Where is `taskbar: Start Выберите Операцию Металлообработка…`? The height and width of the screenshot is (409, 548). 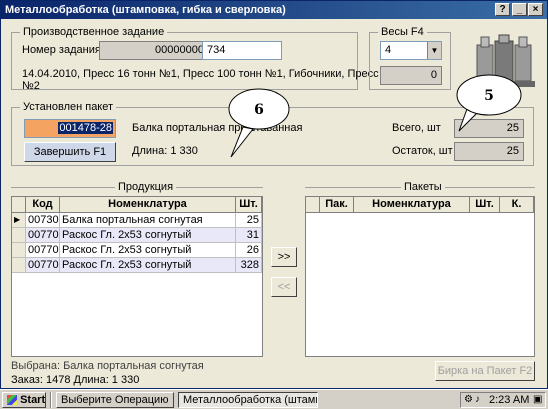
taskbar: Start Выберите Операцию Металлообработка… is located at coordinates (274, 399).